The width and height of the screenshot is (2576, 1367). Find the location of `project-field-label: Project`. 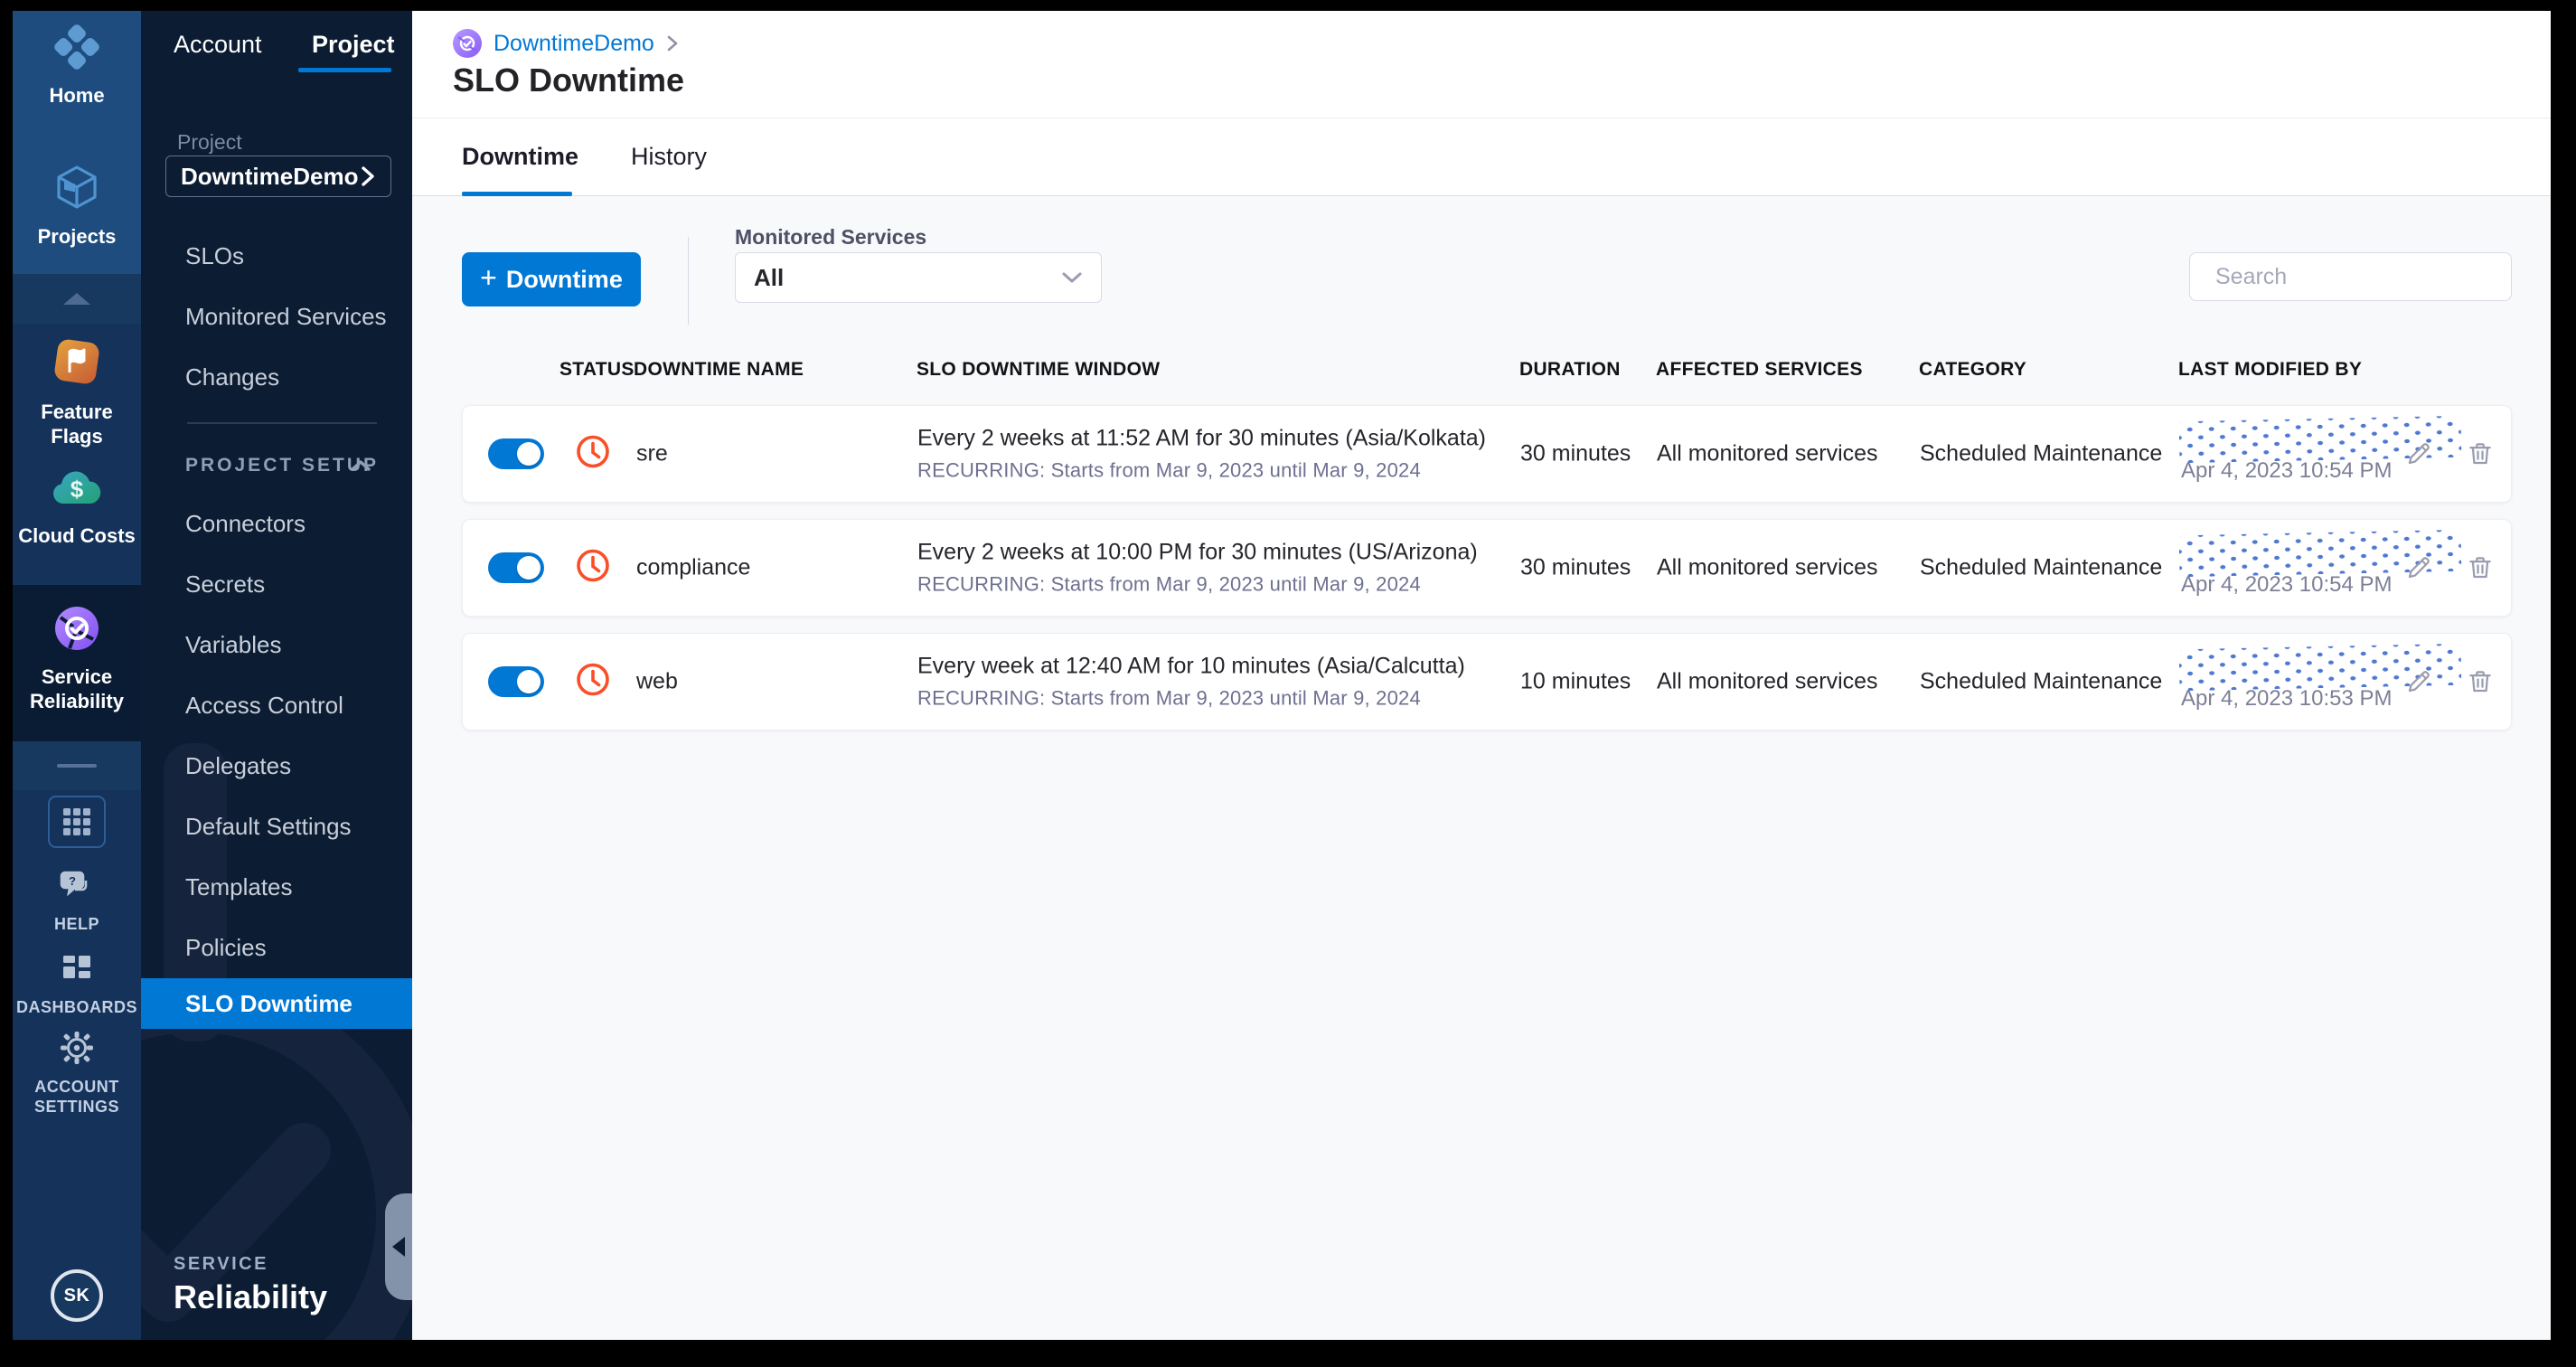

project-field-label: Project is located at coordinates (210, 142).